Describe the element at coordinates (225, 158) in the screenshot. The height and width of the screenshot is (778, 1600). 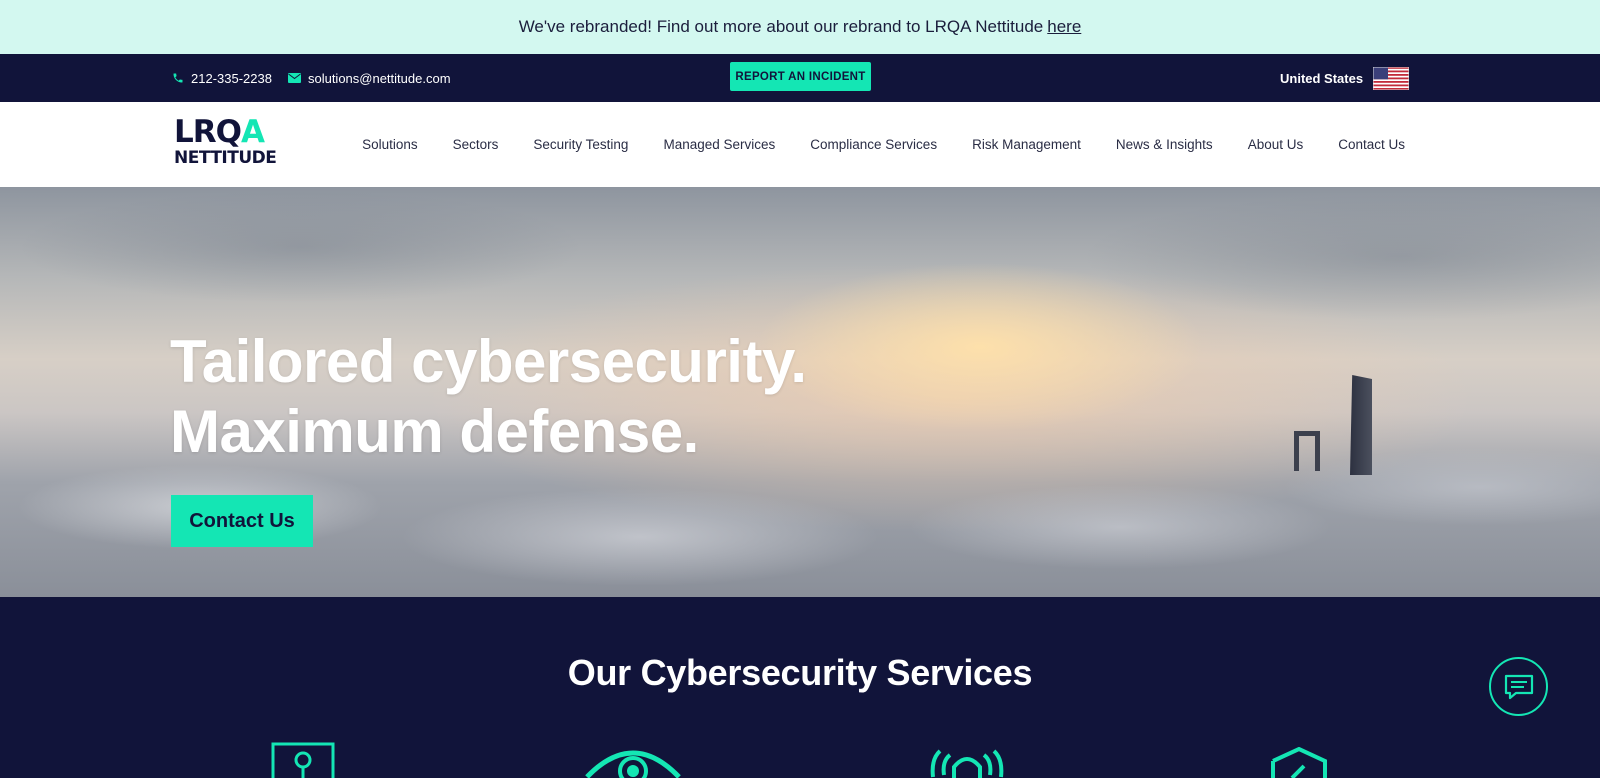
I see `logo-text-nettitude: NETTITUDE` at that location.